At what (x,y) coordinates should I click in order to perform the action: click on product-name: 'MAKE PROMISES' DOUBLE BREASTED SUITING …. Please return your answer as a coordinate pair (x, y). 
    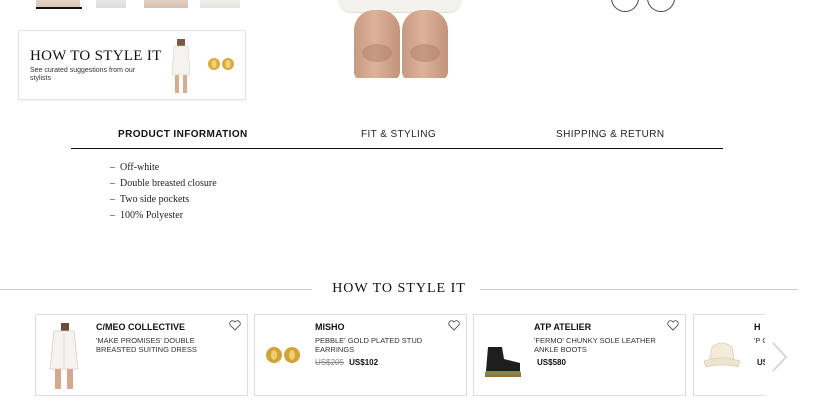
    Looking at the image, I should click on (146, 345).